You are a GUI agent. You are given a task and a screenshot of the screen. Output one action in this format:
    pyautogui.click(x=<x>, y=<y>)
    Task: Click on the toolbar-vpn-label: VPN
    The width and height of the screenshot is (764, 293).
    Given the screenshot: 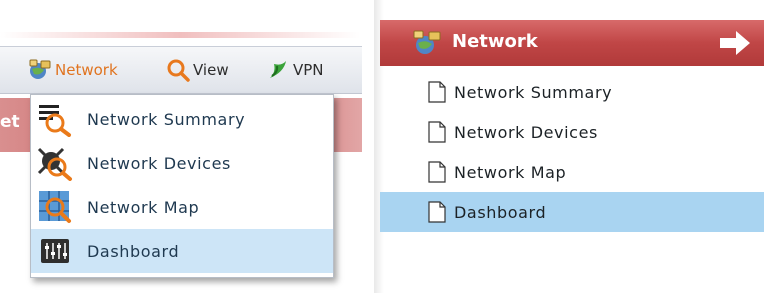 What is the action you would take?
    pyautogui.click(x=308, y=70)
    